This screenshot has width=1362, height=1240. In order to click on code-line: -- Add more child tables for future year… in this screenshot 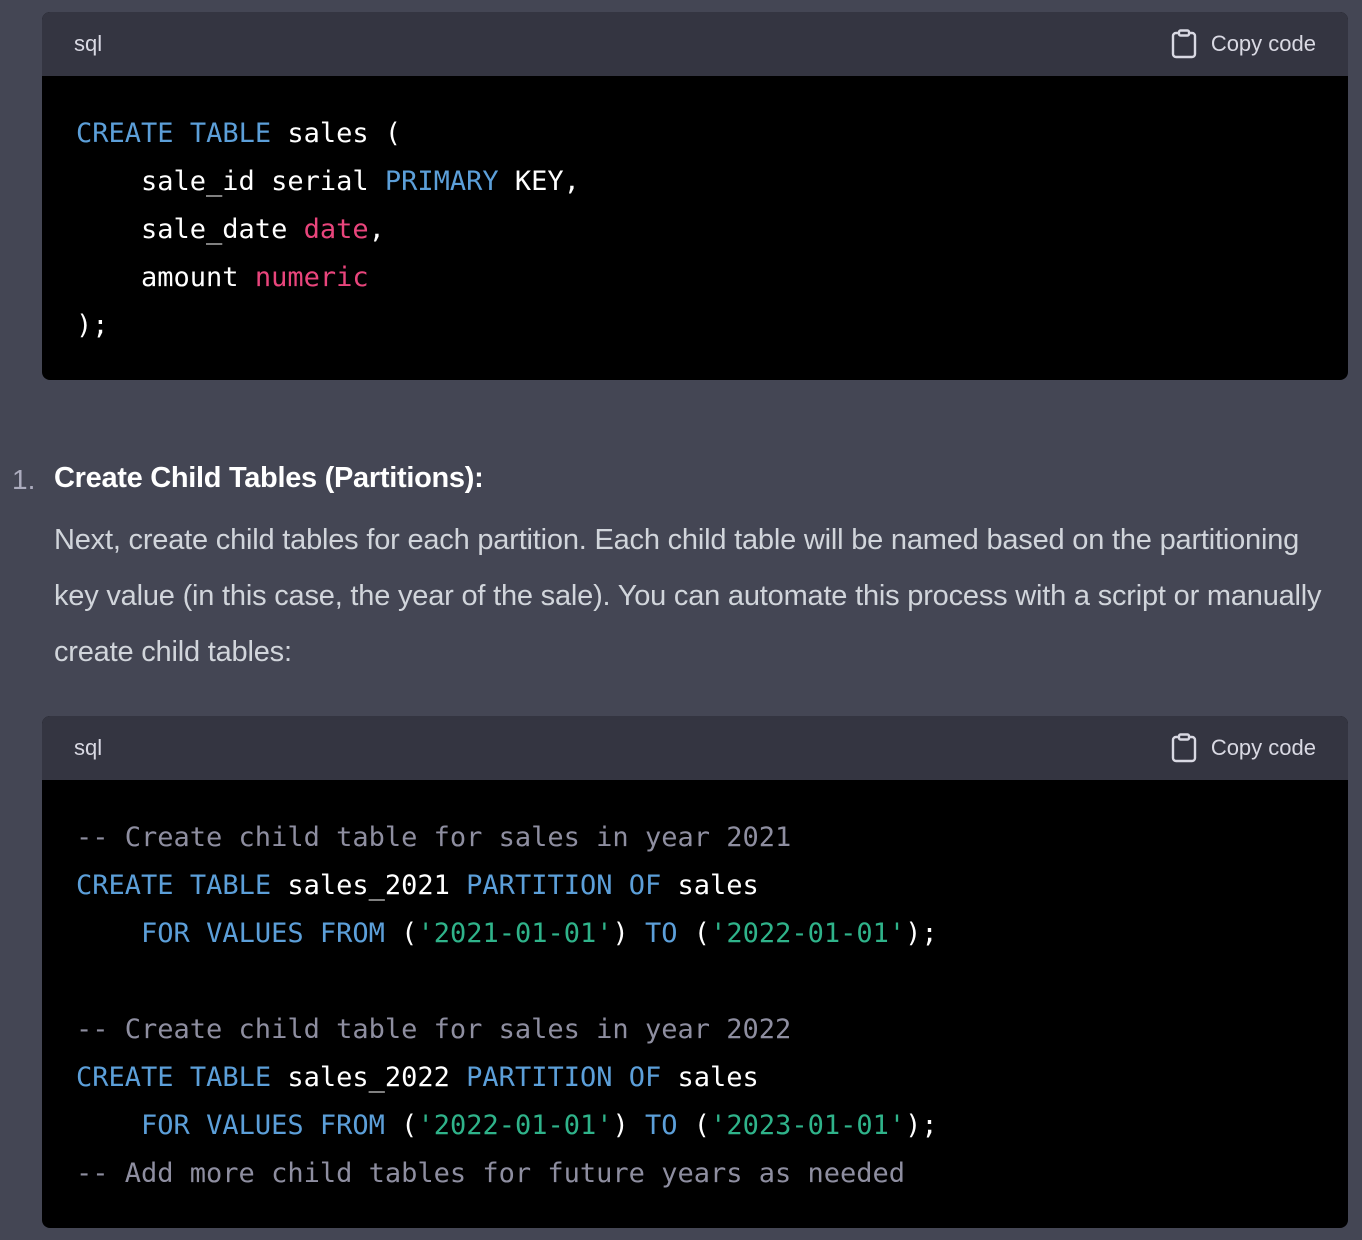, I will do `click(695, 1174)`.